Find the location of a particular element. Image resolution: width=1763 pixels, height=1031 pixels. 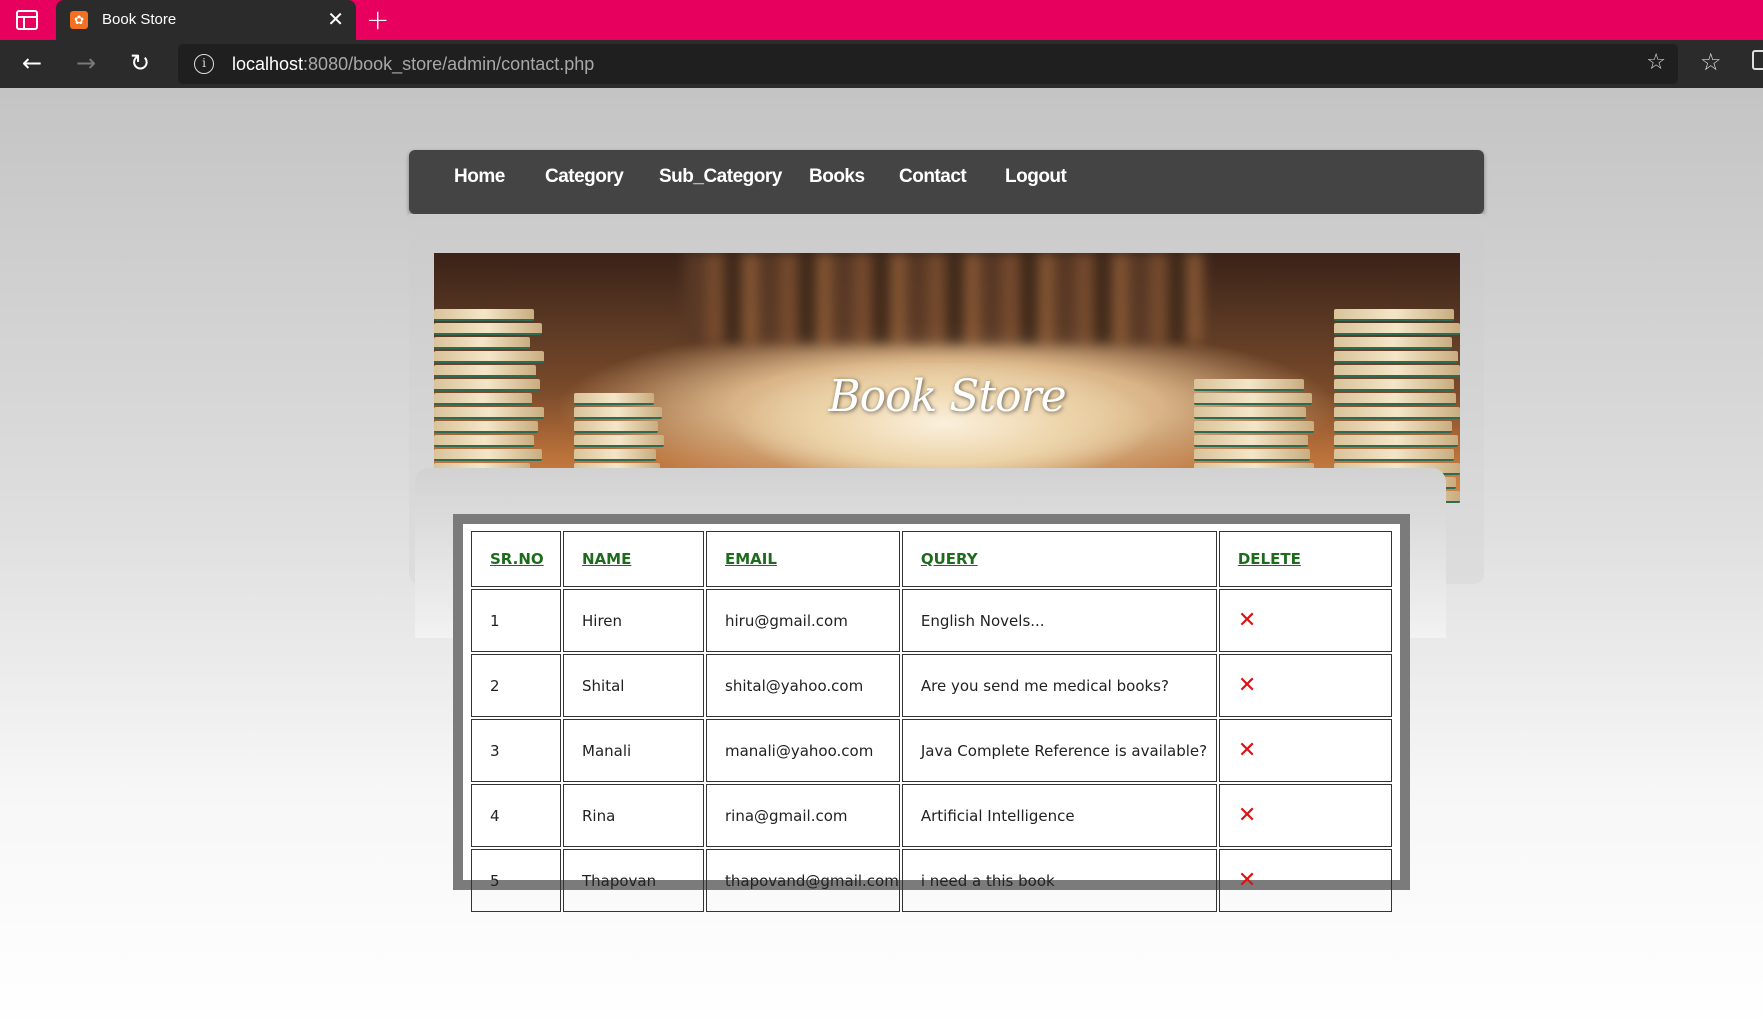

menu-logout: Logout is located at coordinates (1036, 177).